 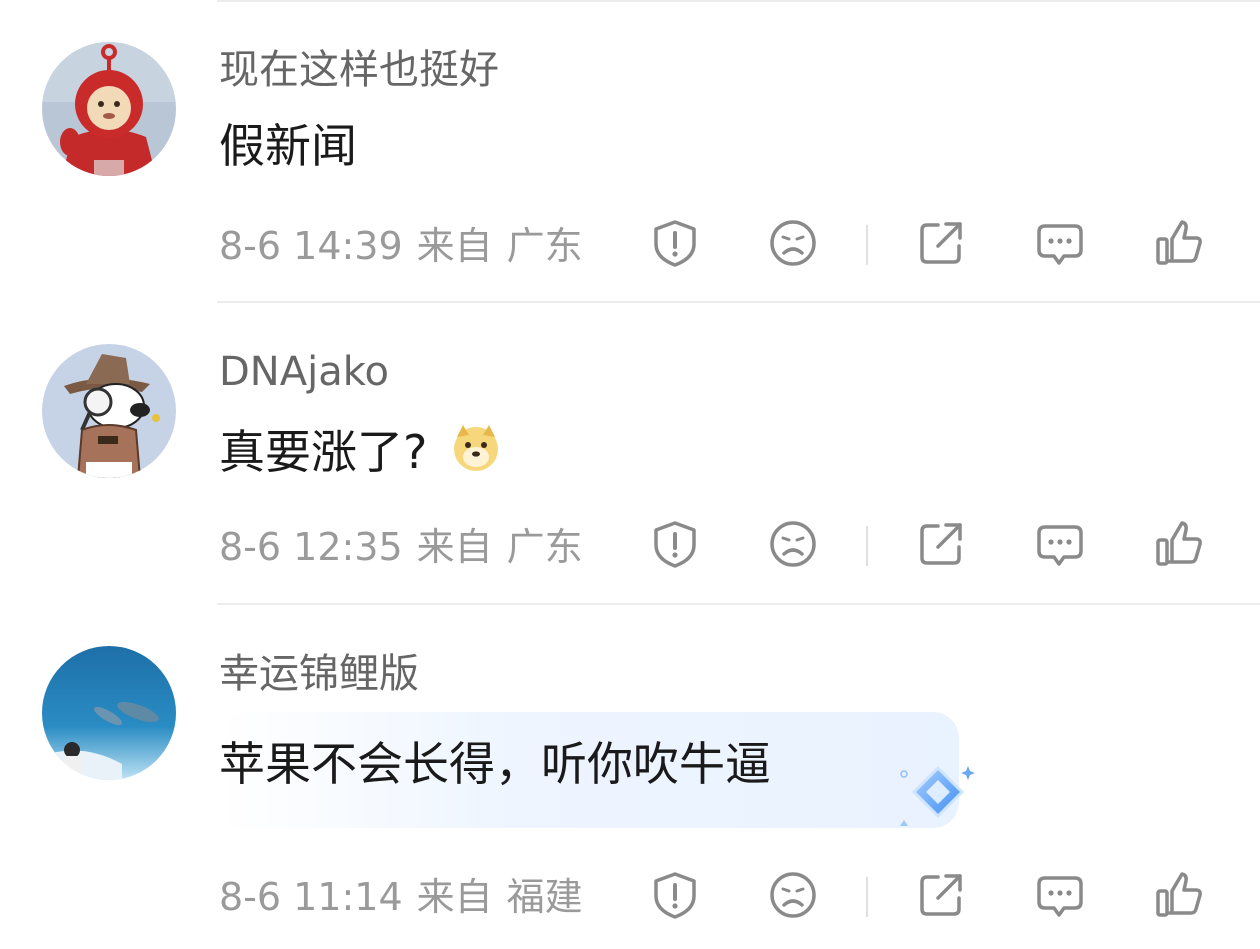 What do you see at coordinates (319, 674) in the screenshot?
I see `username: 幸运锦鲤版` at bounding box center [319, 674].